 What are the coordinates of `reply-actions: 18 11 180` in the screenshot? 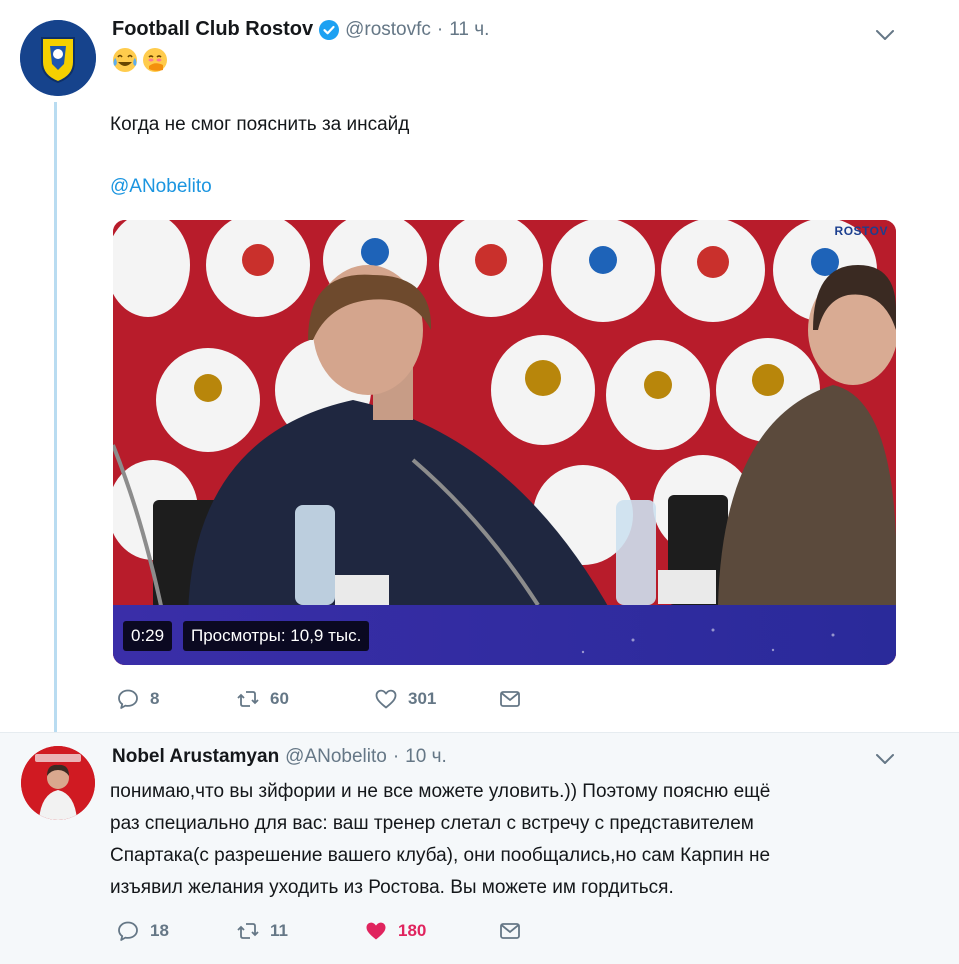 It's located at (319, 931).